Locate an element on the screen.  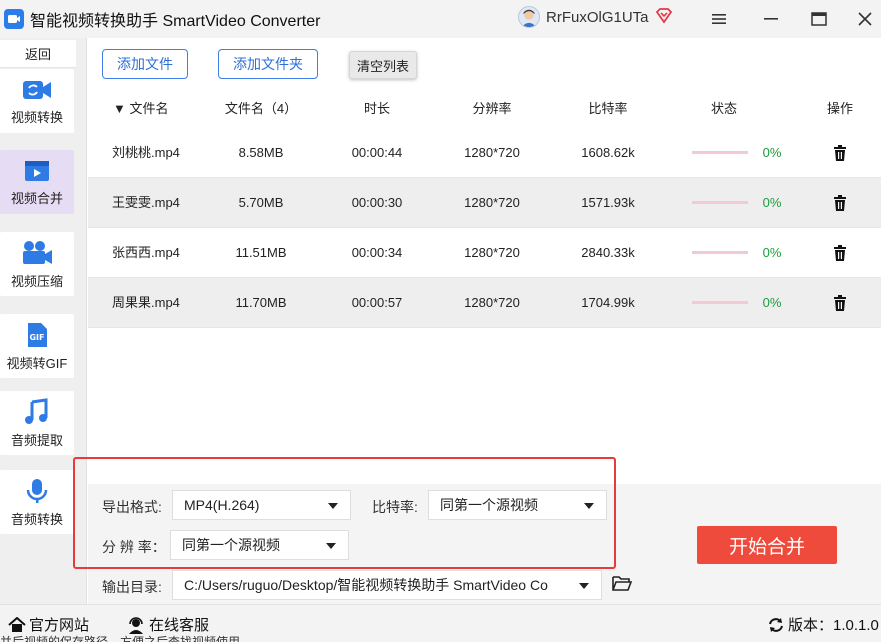
resolution-header: 分辨率 is located at coordinates (492, 108).